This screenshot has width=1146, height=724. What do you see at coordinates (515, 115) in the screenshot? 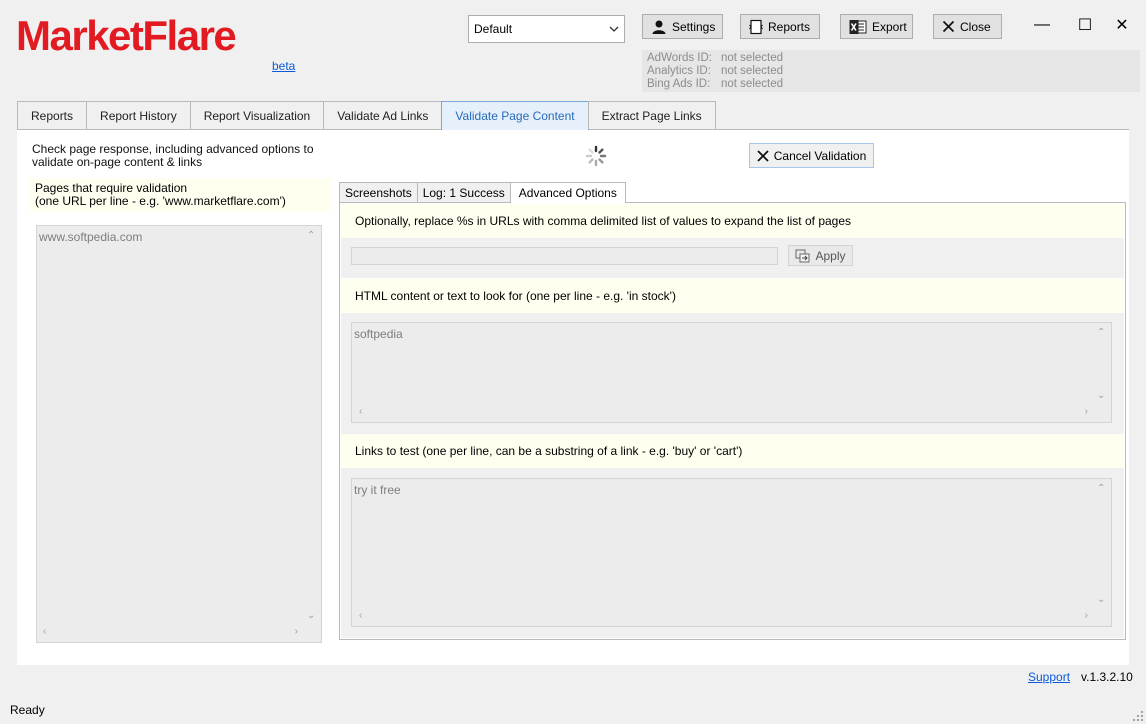
I see `tab-validate-page-content: Validate Page Content` at bounding box center [515, 115].